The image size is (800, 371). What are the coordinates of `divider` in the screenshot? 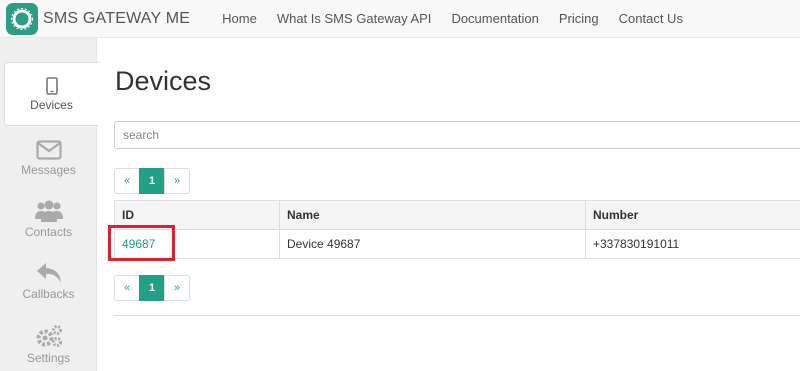 It's located at (457, 315).